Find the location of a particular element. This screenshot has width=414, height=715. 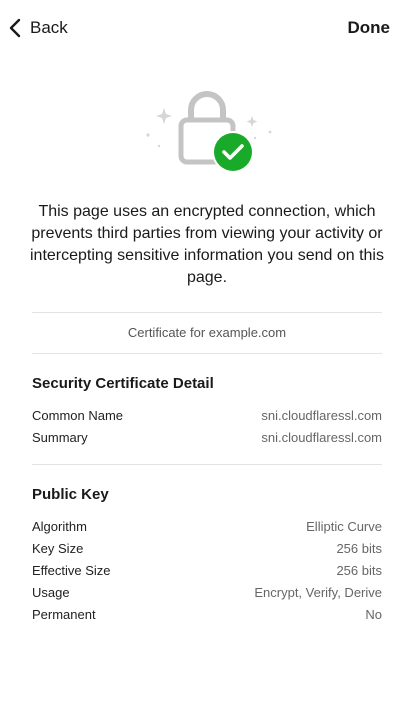

secure-lock-illustration is located at coordinates (207, 133).